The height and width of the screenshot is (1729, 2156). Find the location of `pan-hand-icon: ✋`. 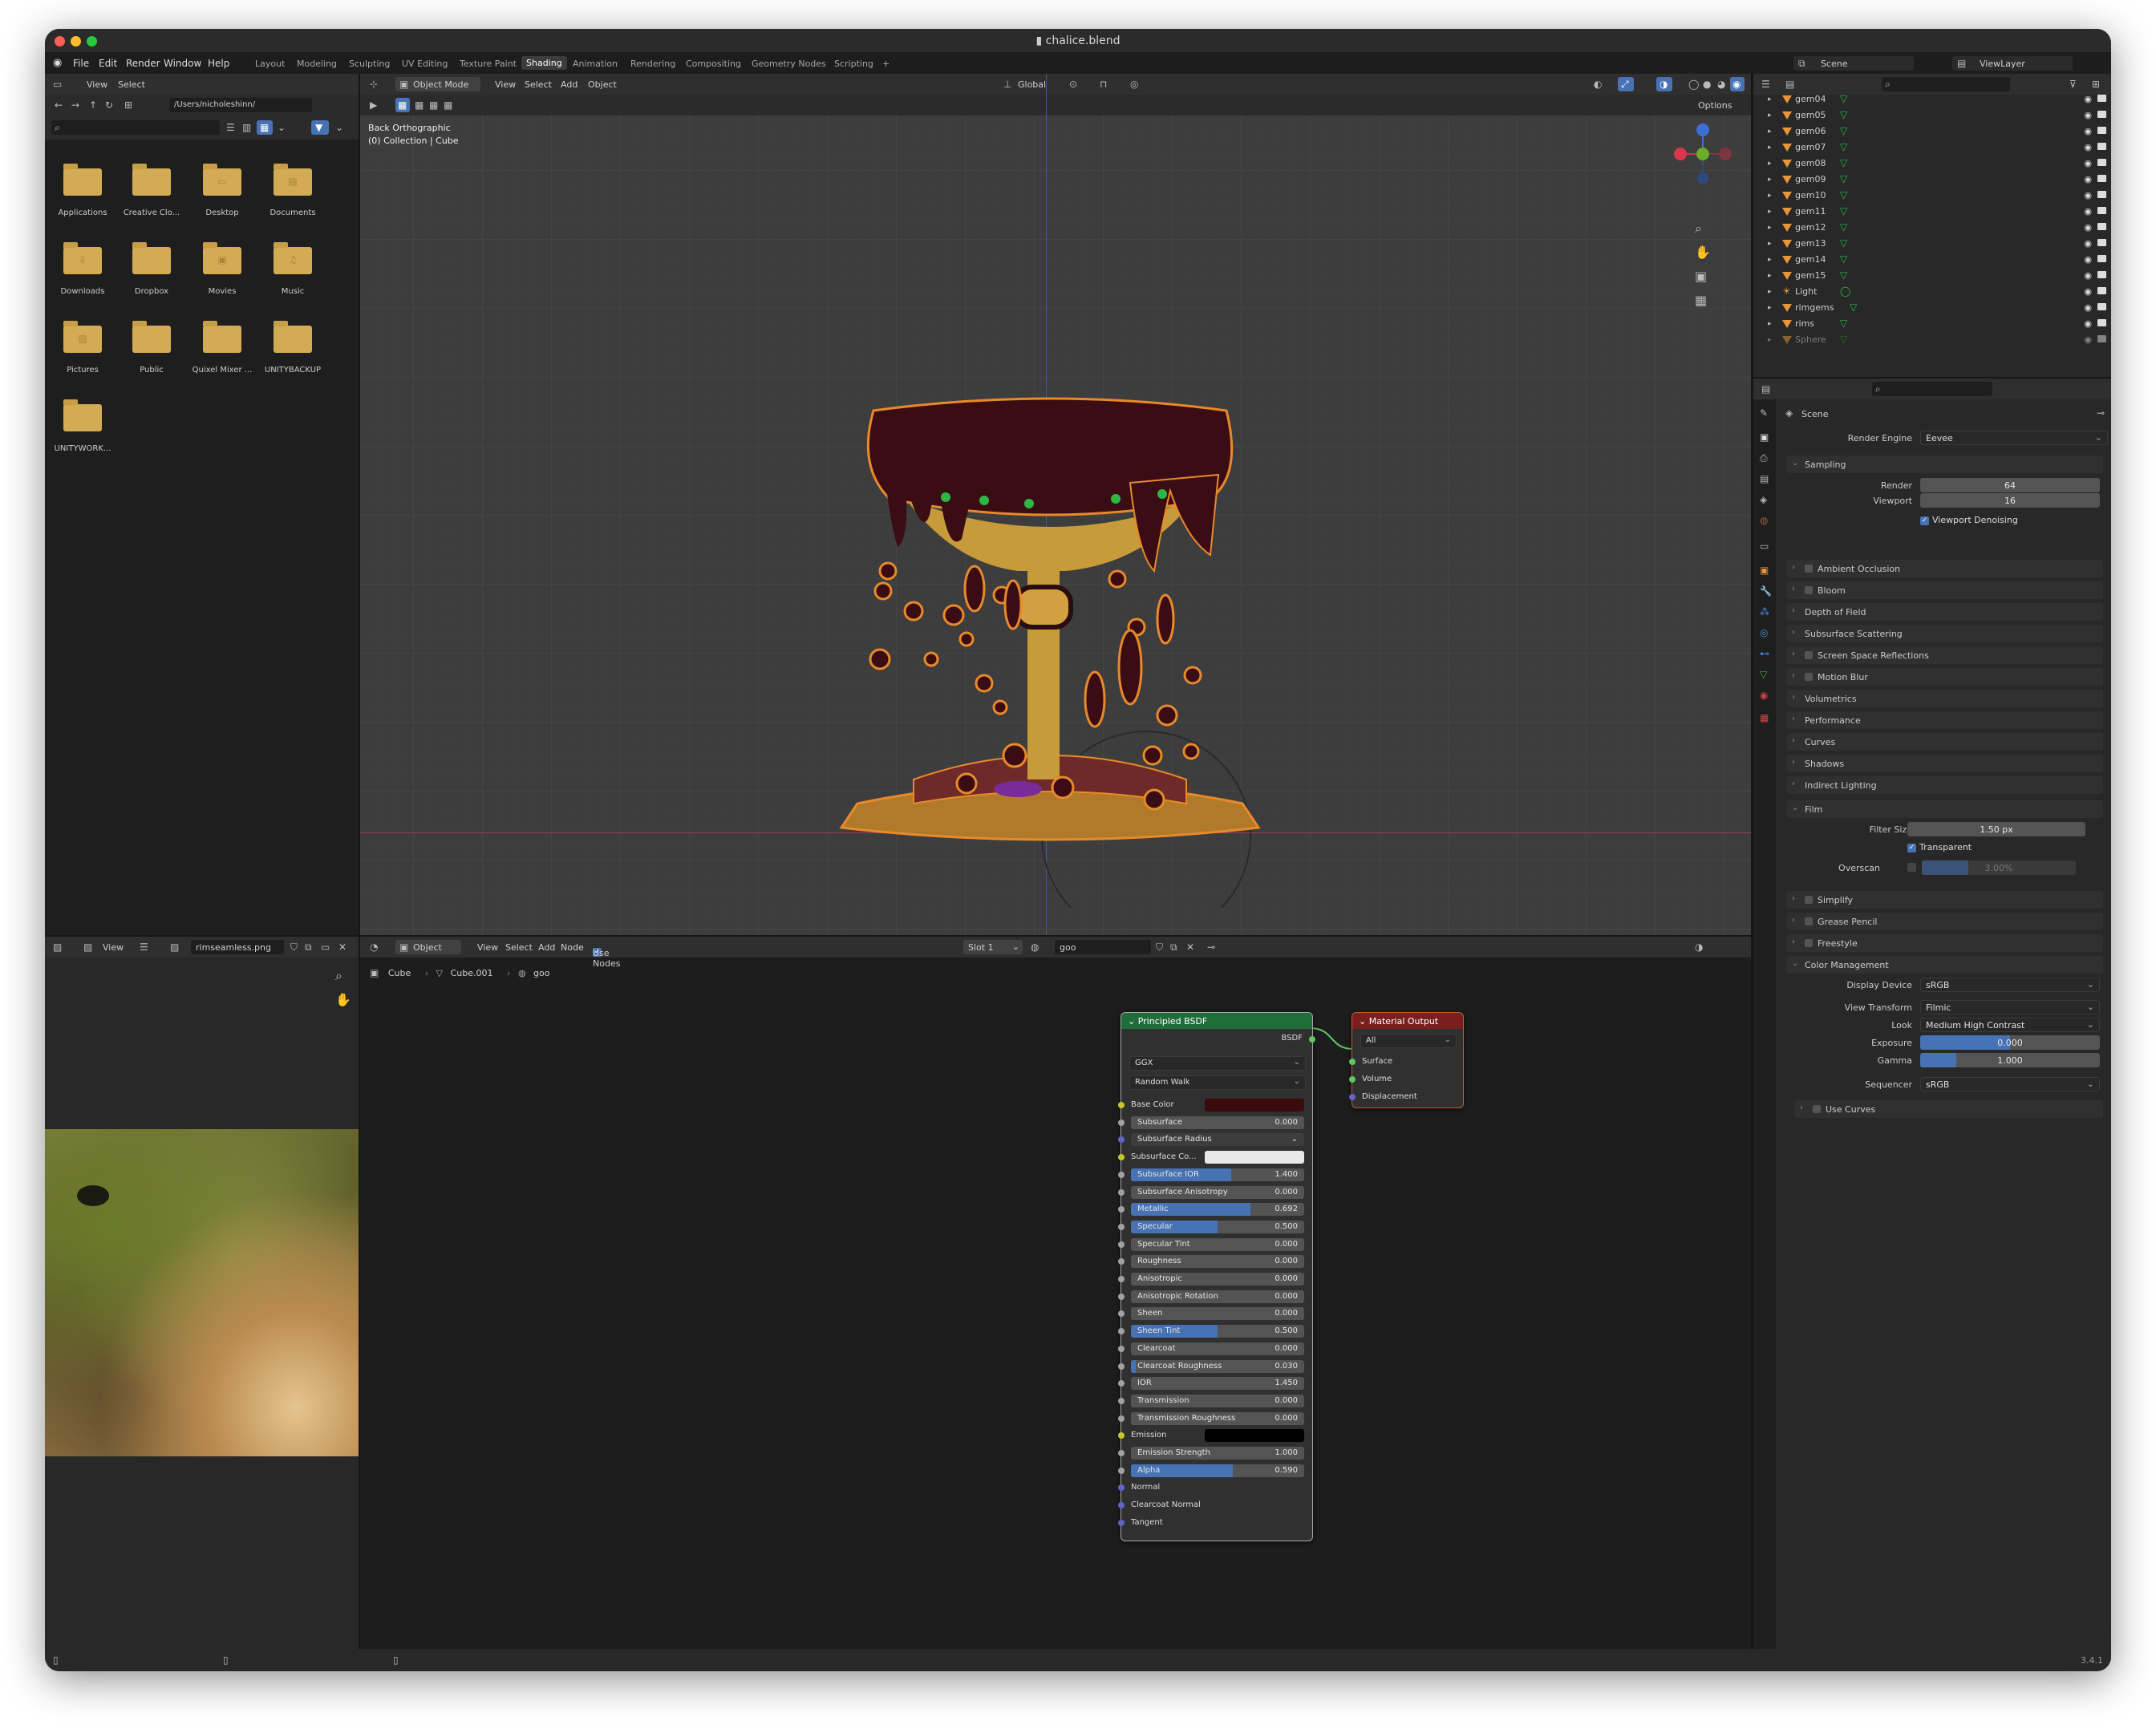

pan-hand-icon: ✋ is located at coordinates (1703, 253).